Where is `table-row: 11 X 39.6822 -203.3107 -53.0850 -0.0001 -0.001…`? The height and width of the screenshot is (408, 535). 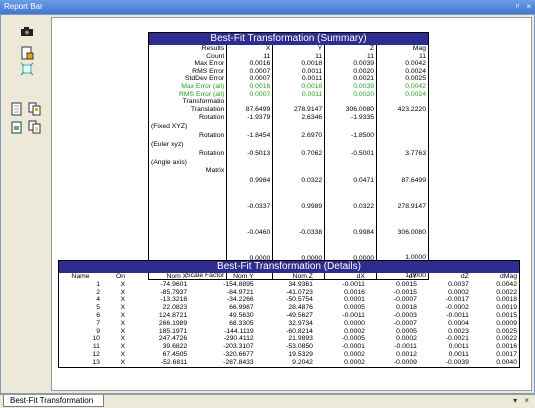 table-row: 11 X 39.6822 -203.3107 -53.0850 -0.0001 -0.001… is located at coordinates (289, 347).